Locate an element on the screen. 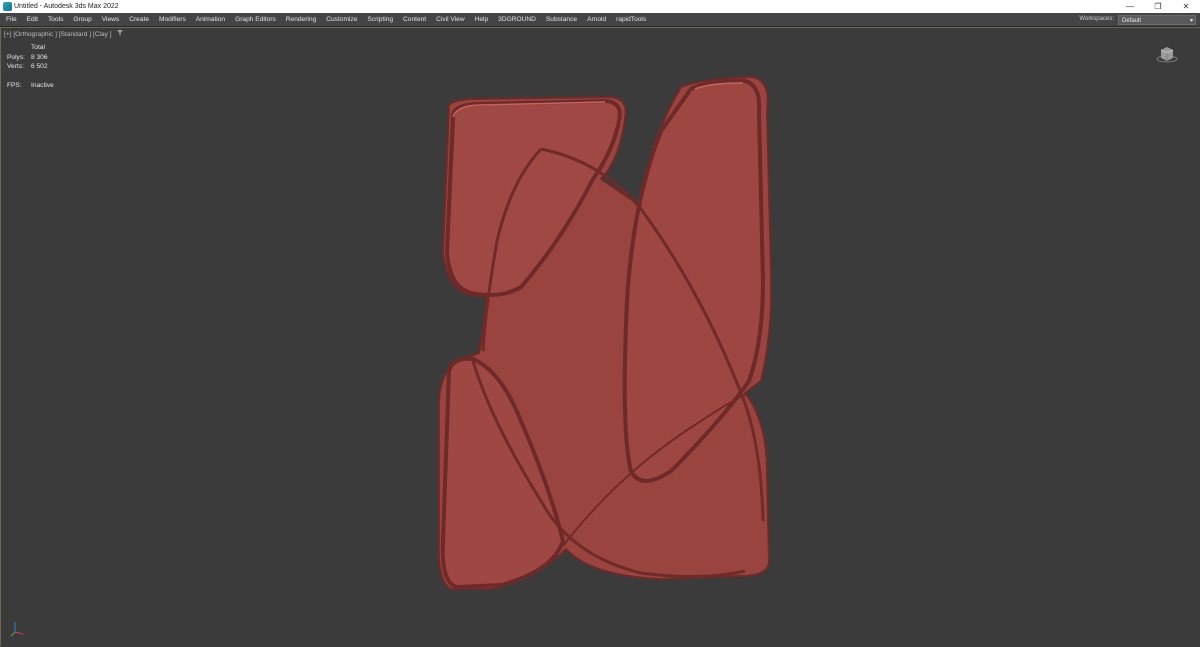  verts-value: 6 502 is located at coordinates (39, 66).